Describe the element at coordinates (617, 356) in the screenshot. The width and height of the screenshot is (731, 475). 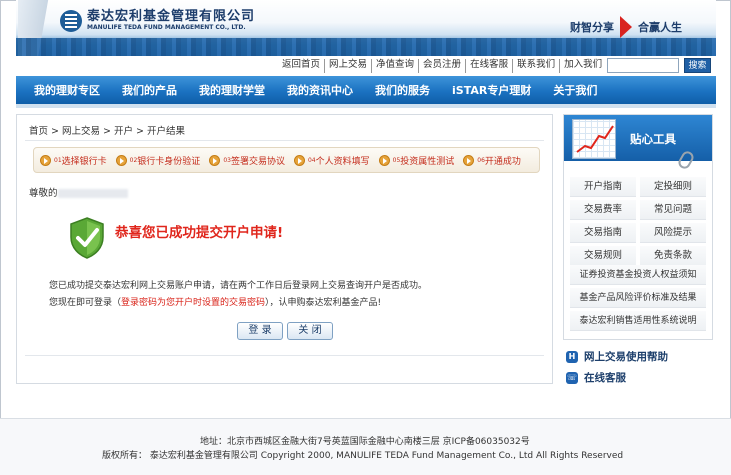
I see `online-trade-help-link: H 网上交易使用帮助` at that location.